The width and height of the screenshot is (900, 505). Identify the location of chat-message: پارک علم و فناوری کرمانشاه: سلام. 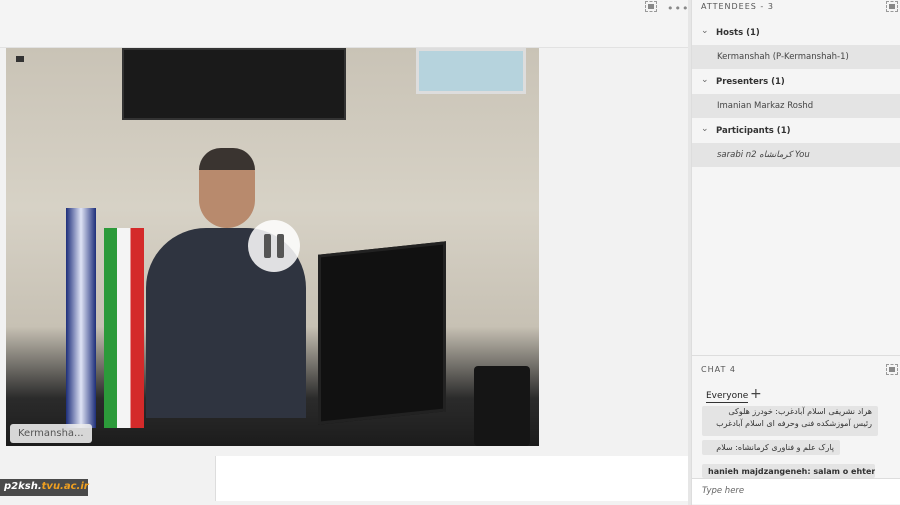
(771, 447).